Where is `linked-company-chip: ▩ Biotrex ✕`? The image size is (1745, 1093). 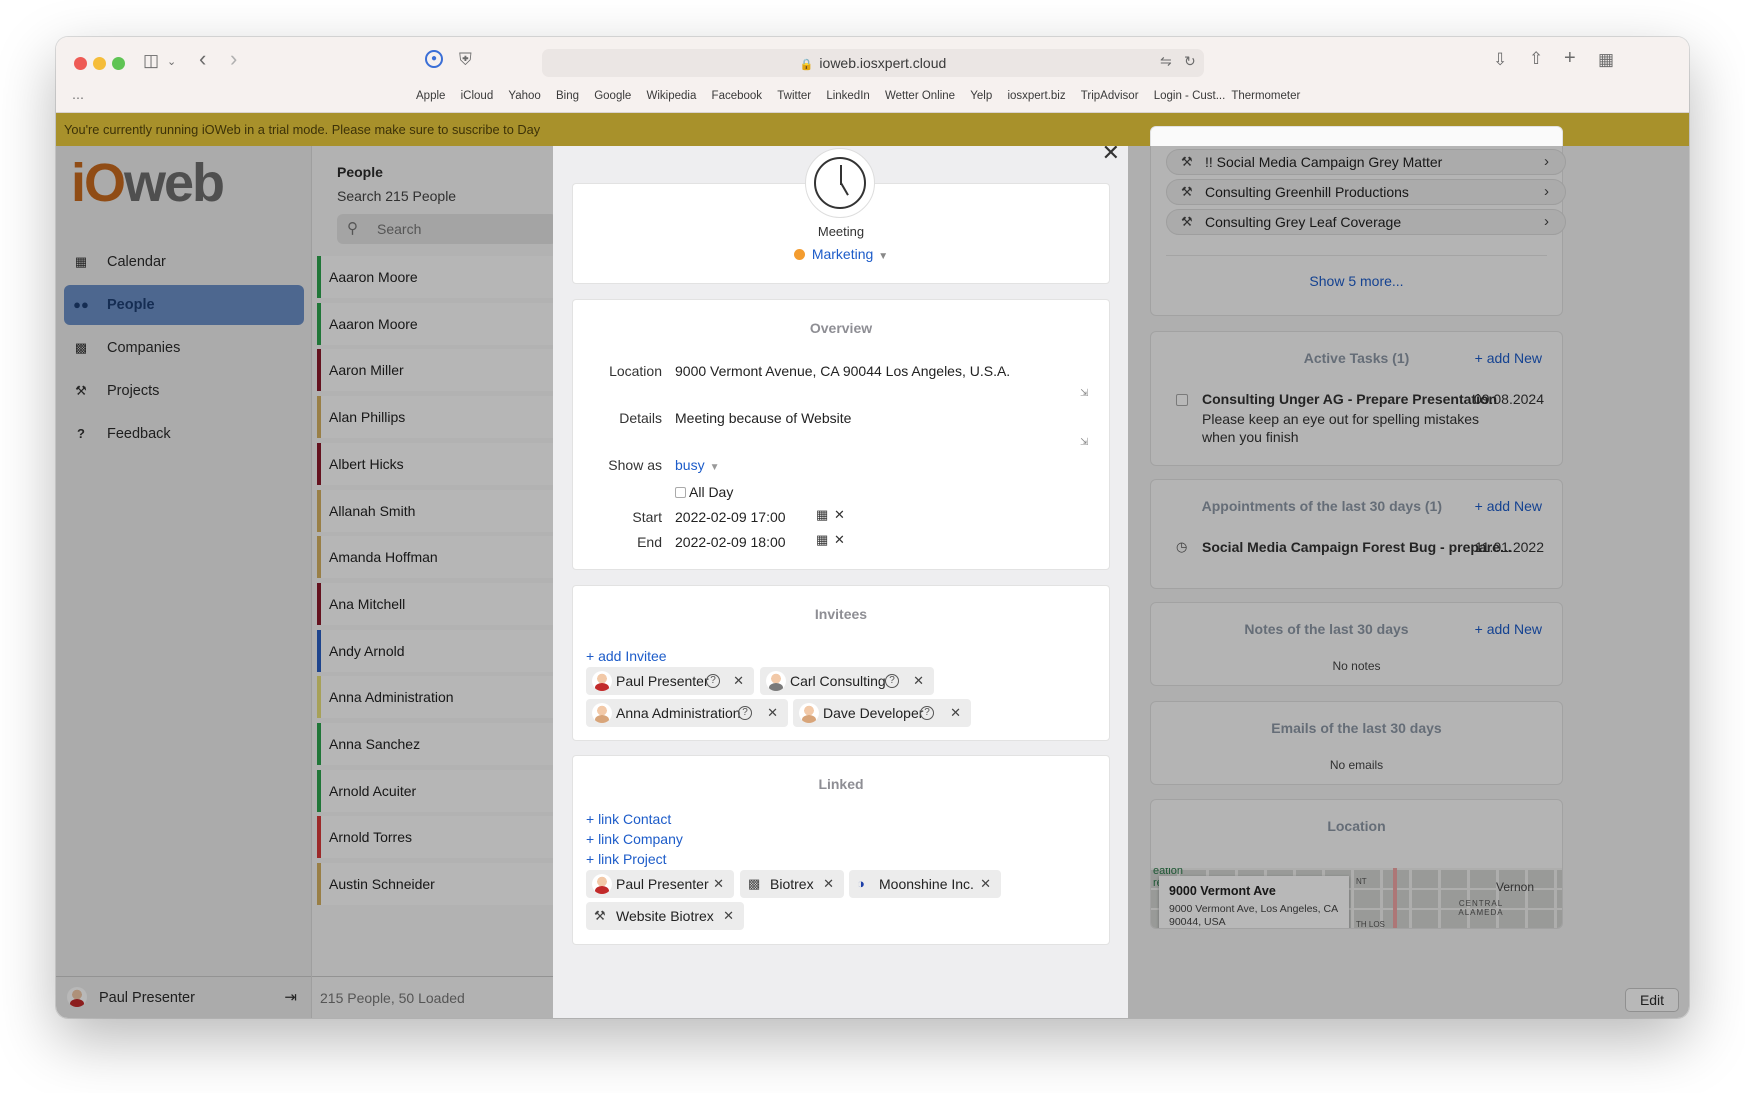 linked-company-chip: ▩ Biotrex ✕ is located at coordinates (792, 884).